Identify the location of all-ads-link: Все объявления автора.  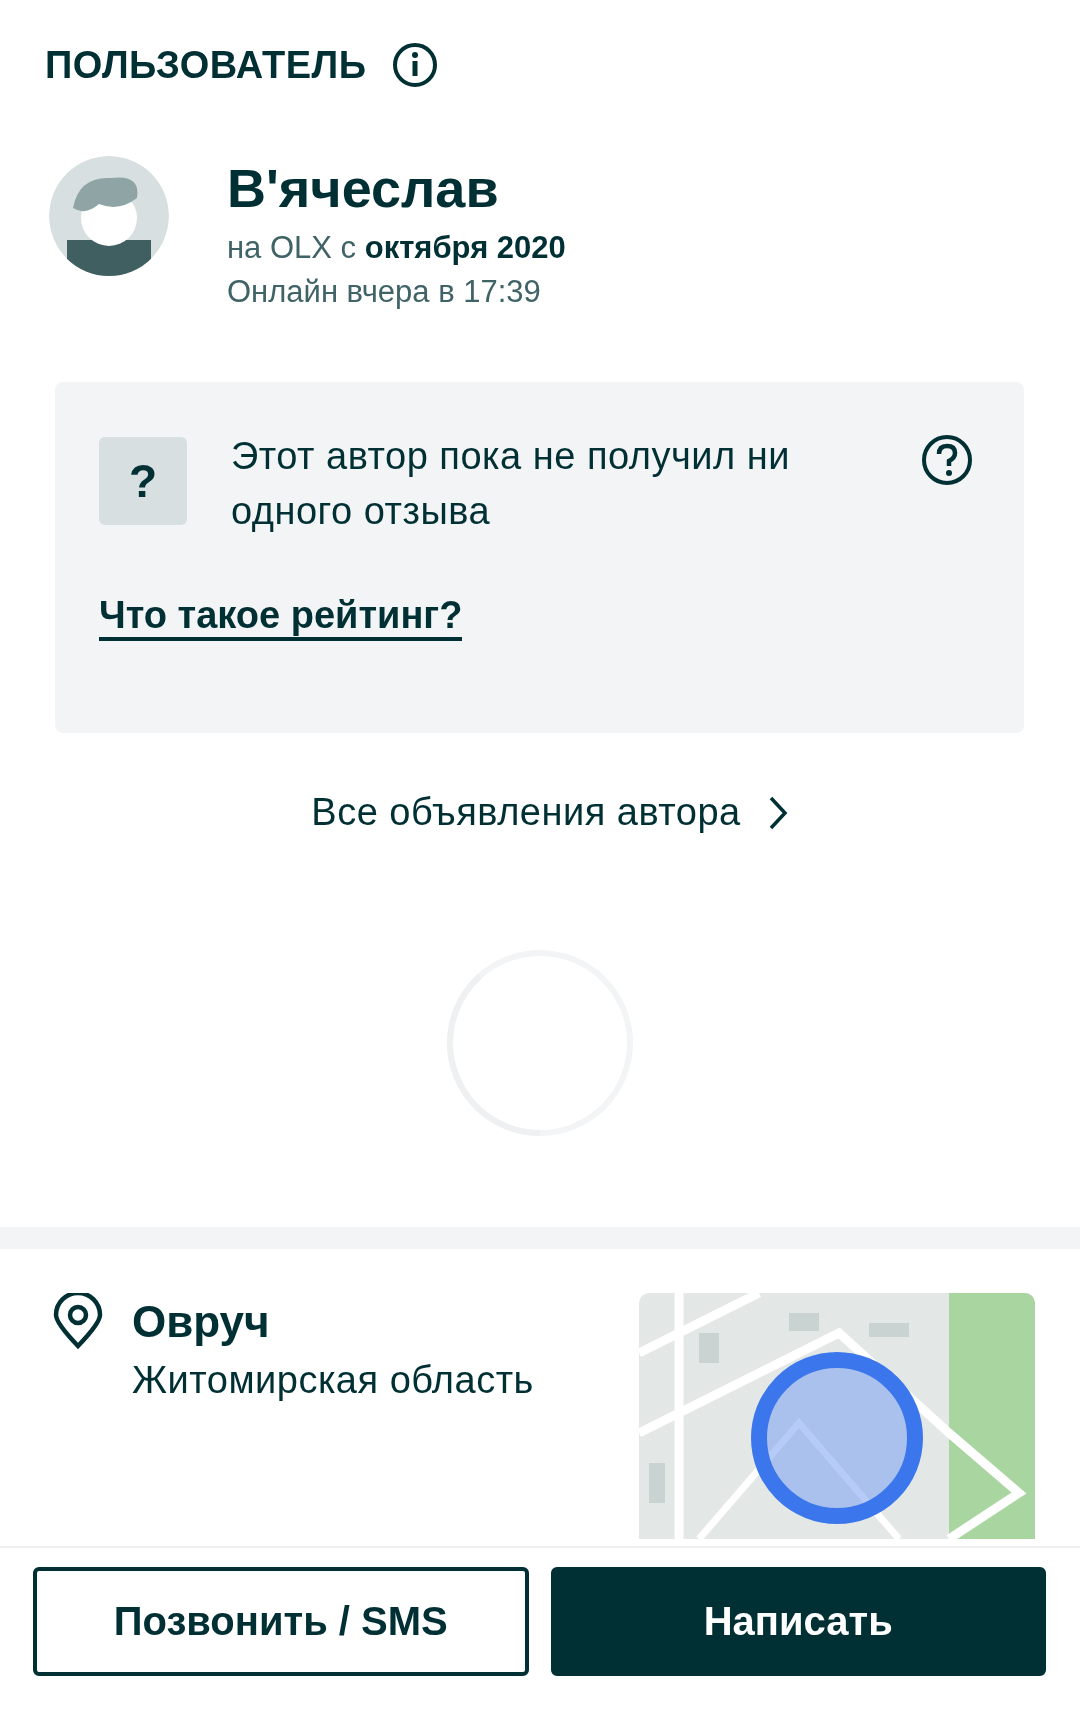
(550, 812).